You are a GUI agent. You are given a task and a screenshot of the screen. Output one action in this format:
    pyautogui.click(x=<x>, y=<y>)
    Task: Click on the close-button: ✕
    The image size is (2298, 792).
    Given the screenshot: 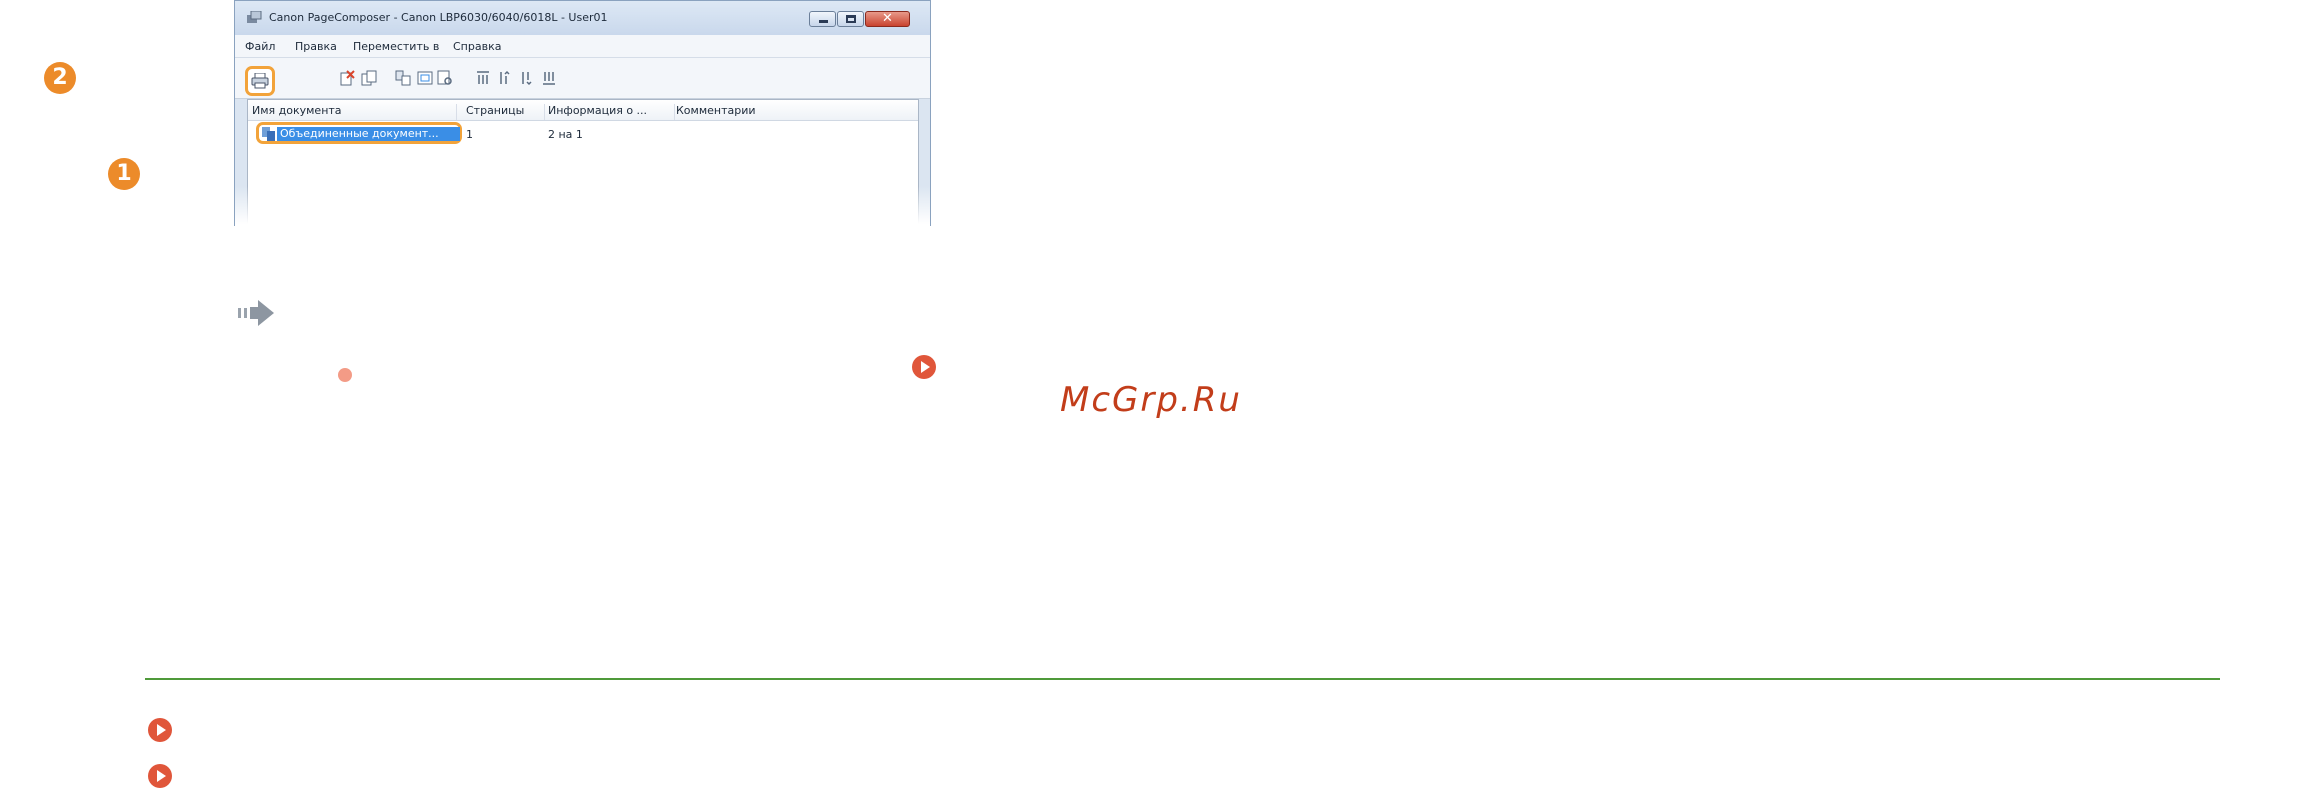 What is the action you would take?
    pyautogui.click(x=887, y=19)
    